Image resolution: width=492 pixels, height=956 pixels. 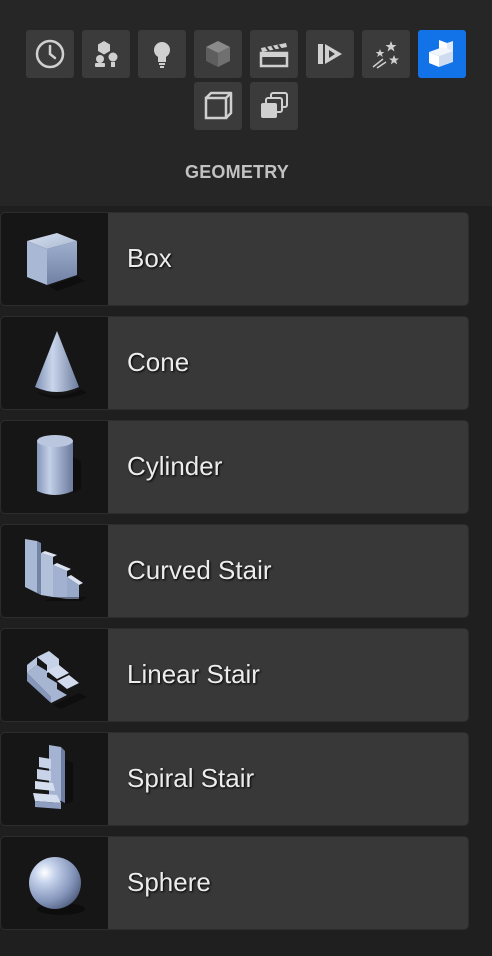 What do you see at coordinates (56, 680) in the screenshot?
I see `linear-stair-thumbnail-icon` at bounding box center [56, 680].